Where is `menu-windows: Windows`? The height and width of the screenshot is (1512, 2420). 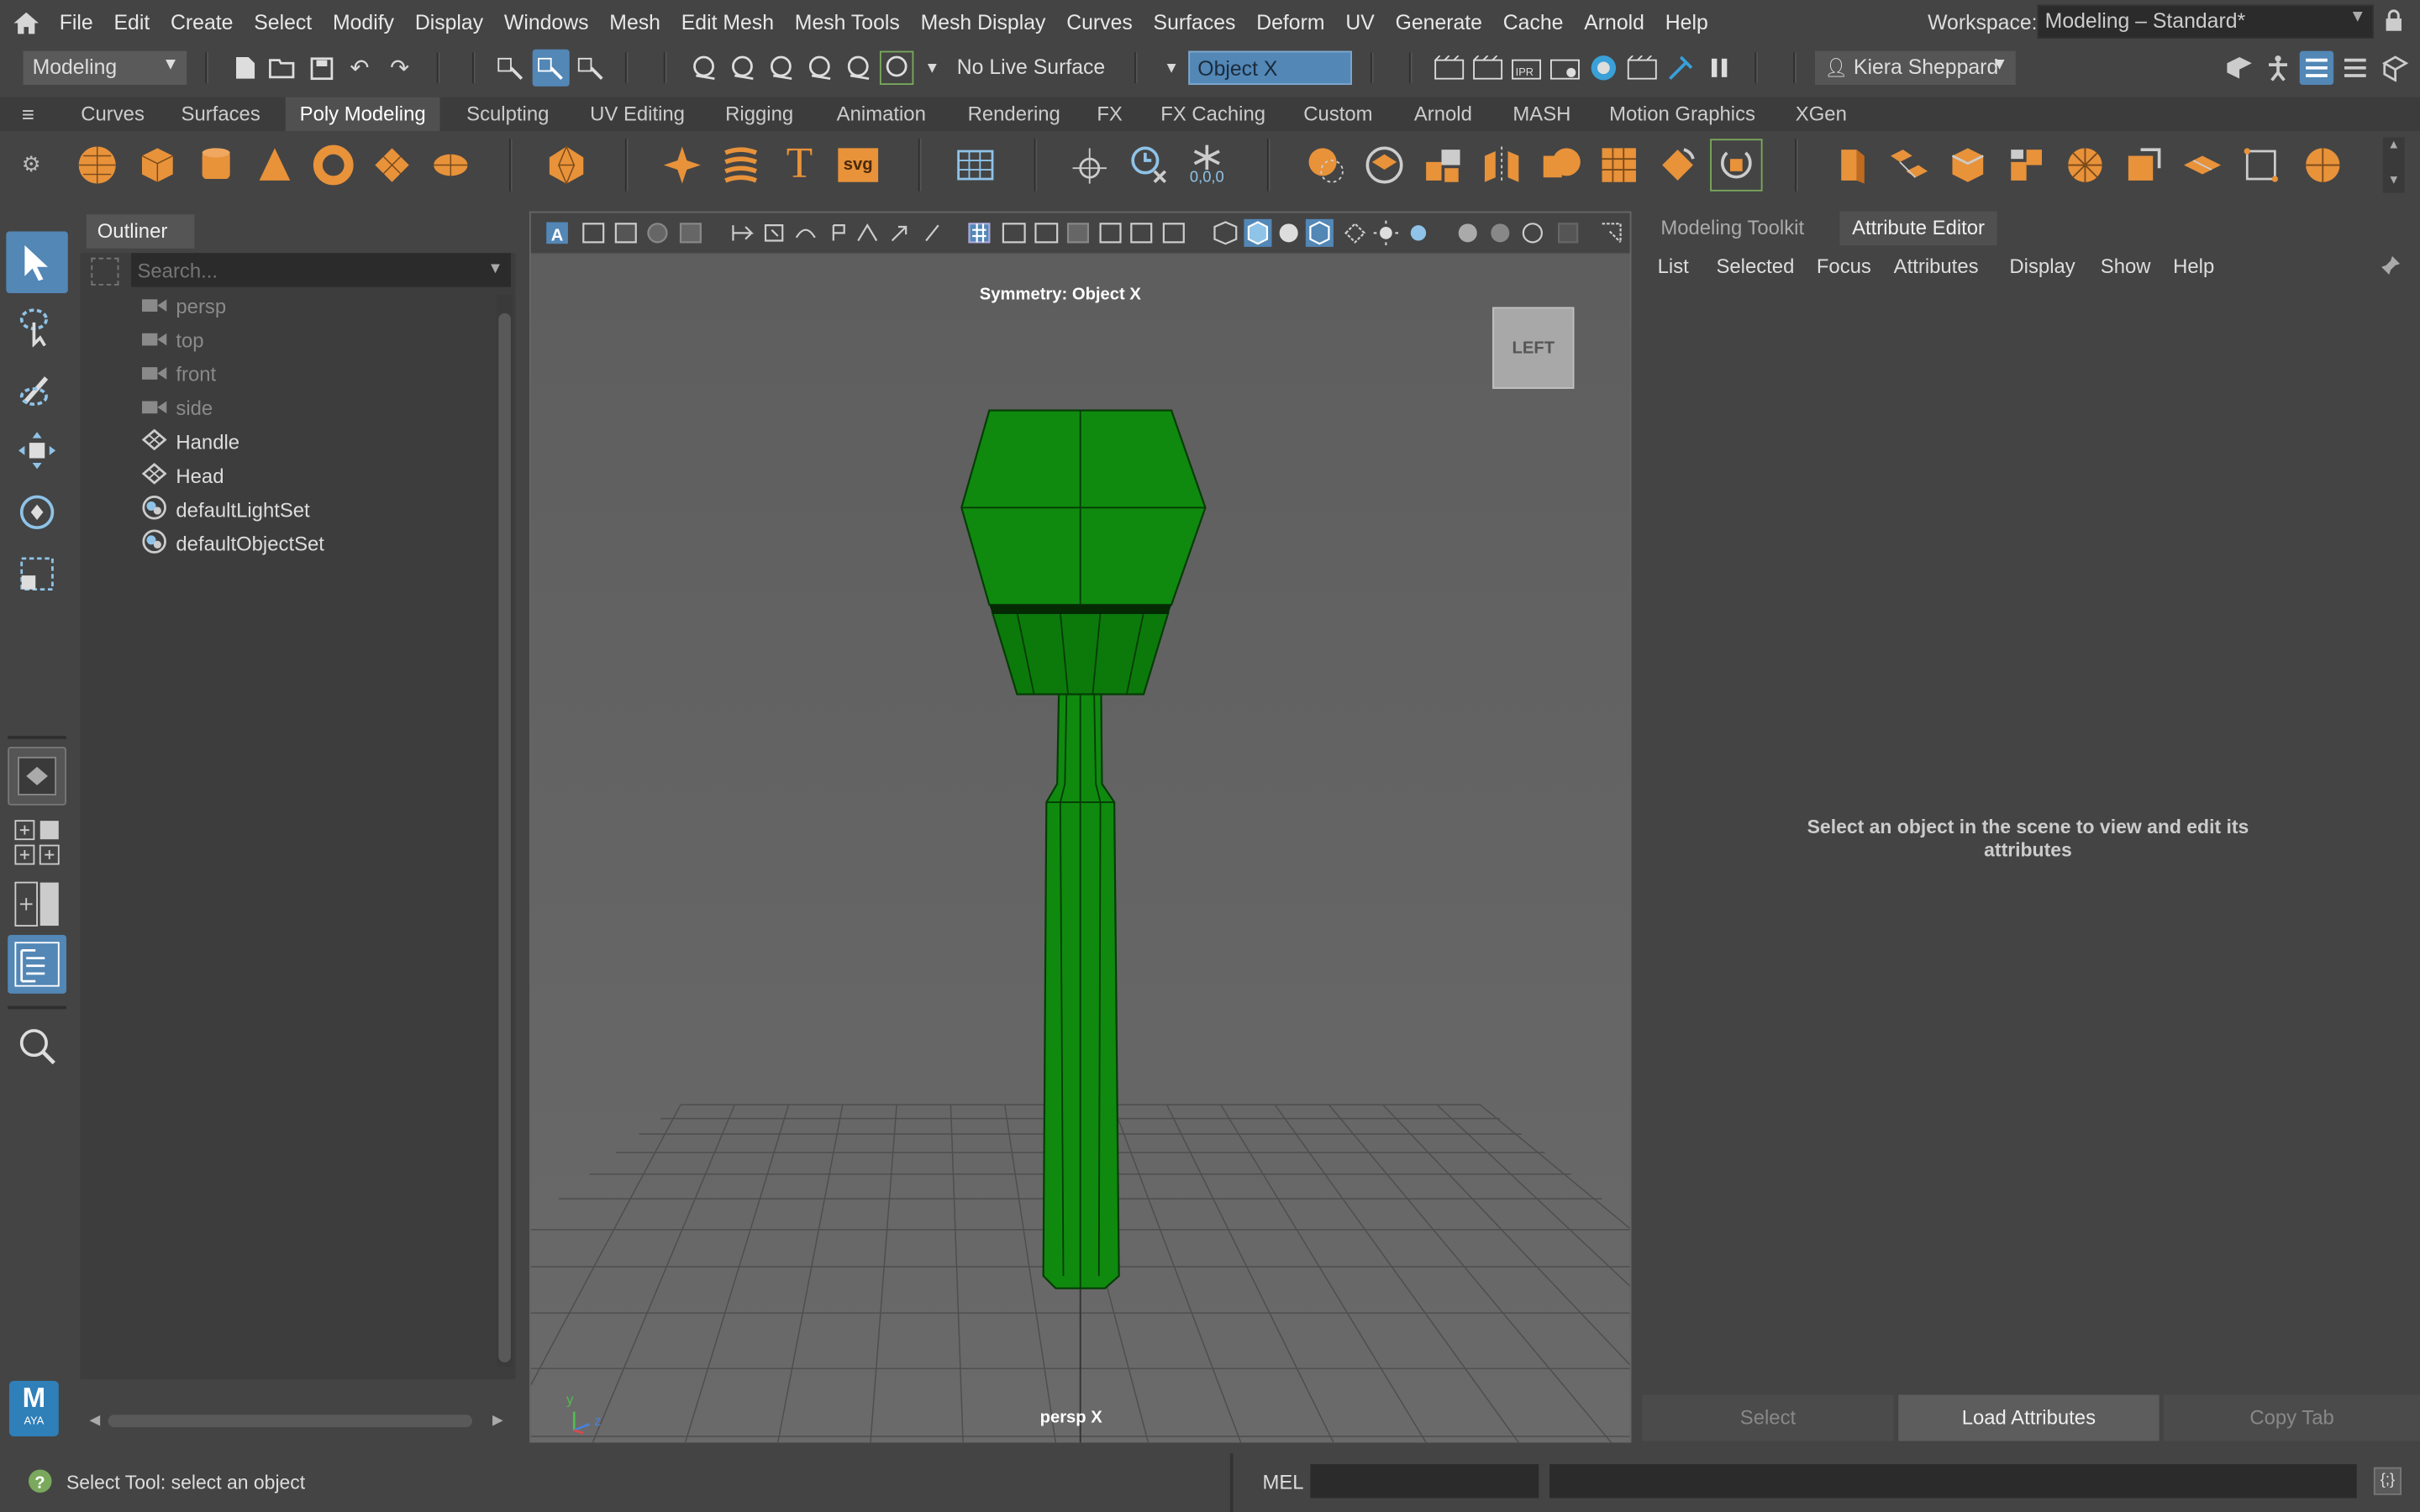 menu-windows: Windows is located at coordinates (549, 22).